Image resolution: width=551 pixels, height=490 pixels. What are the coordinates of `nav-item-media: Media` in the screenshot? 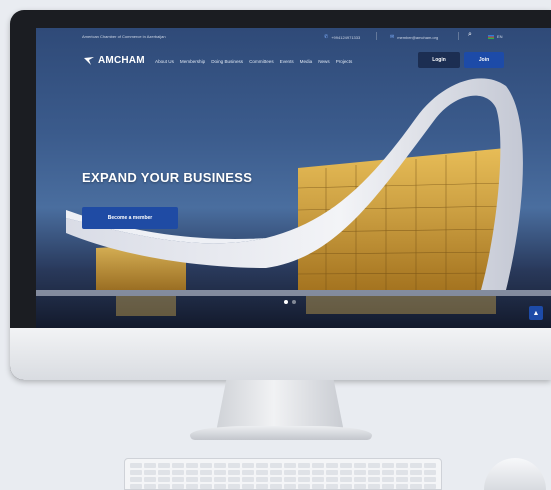 It's located at (306, 61).